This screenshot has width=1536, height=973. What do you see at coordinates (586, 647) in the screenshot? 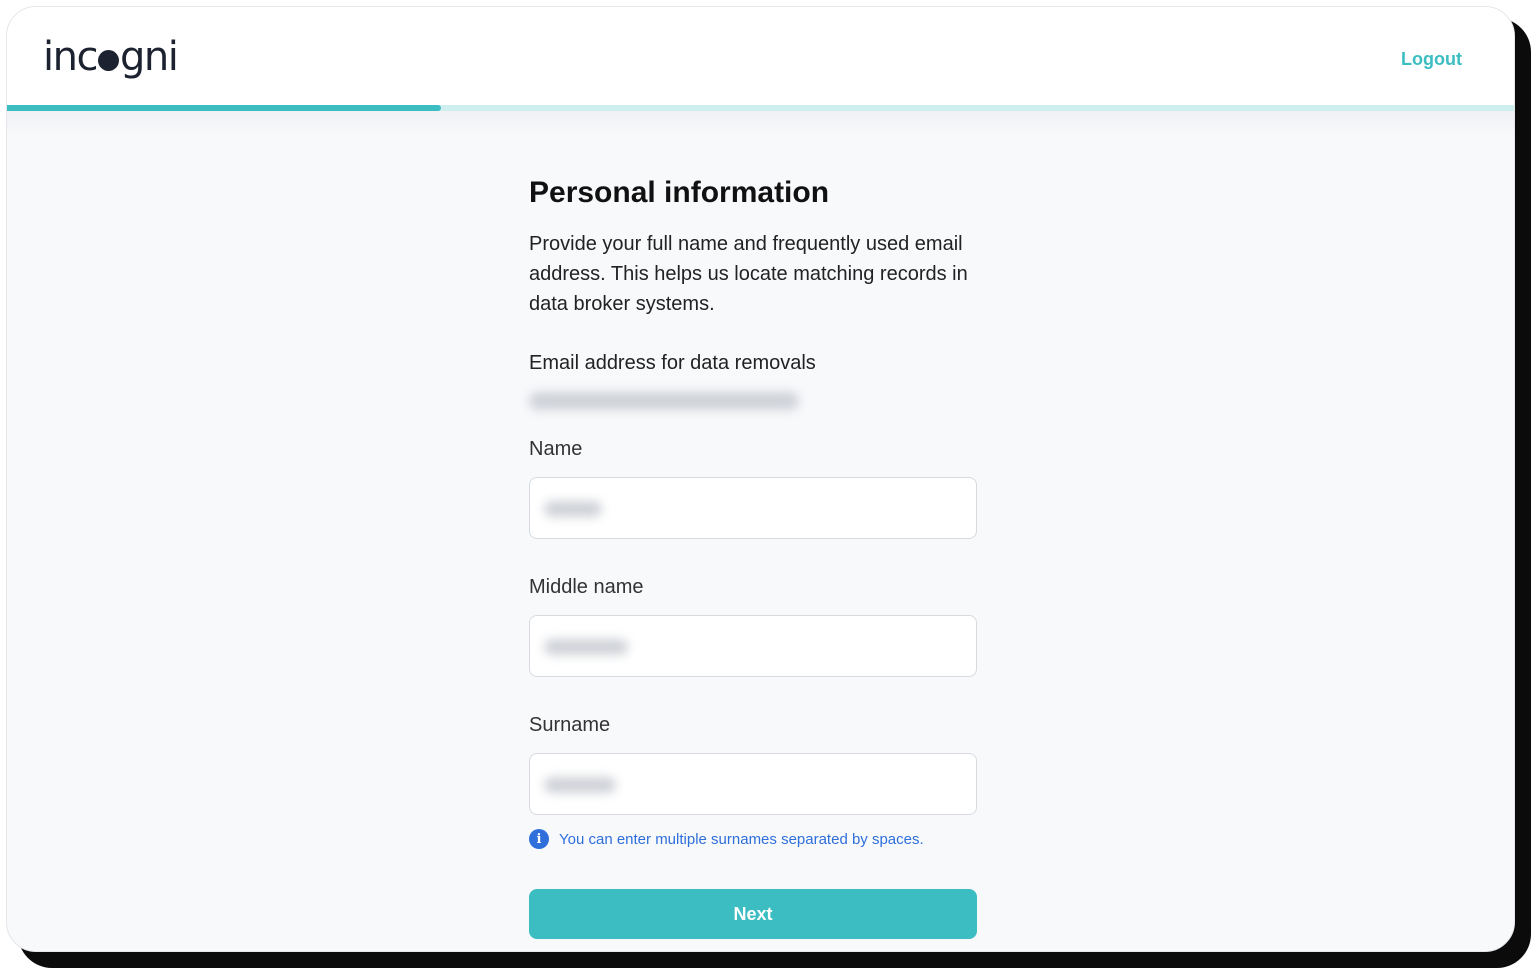
I see `middle-name-value-redacted` at bounding box center [586, 647].